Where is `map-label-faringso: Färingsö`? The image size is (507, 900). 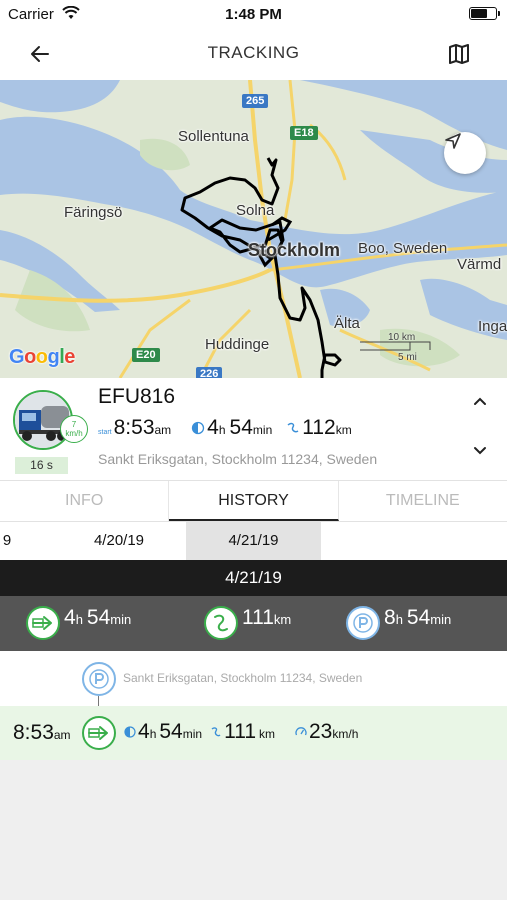 map-label-faringso: Färingsö is located at coordinates (93, 212).